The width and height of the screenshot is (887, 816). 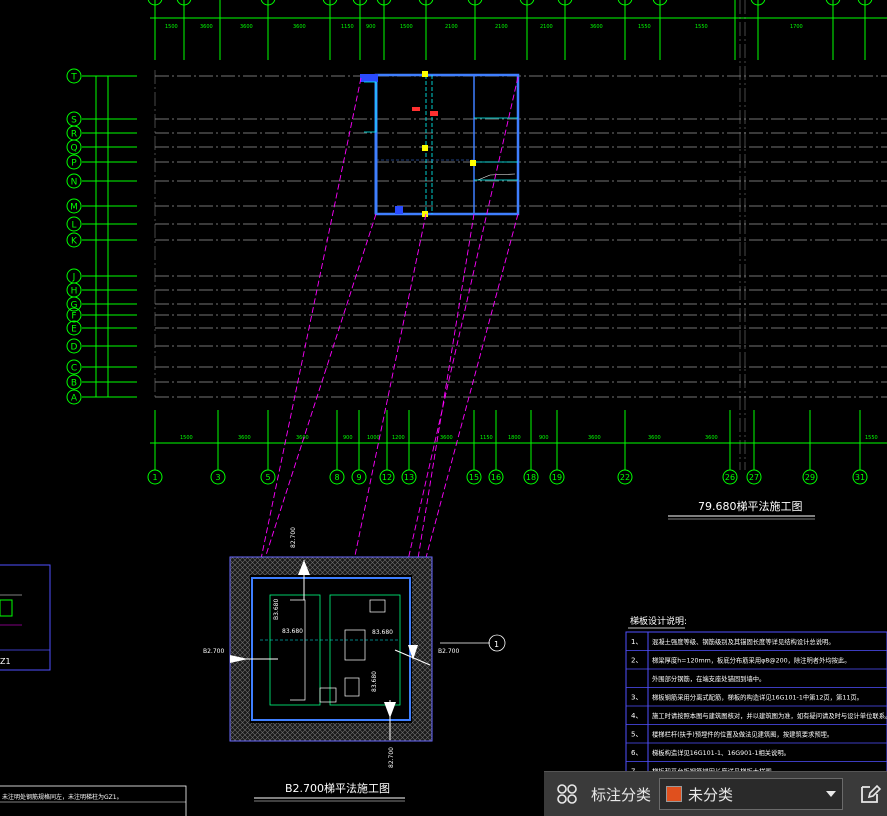 I want to click on grid-bubble-label: 9, so click(x=358, y=477).